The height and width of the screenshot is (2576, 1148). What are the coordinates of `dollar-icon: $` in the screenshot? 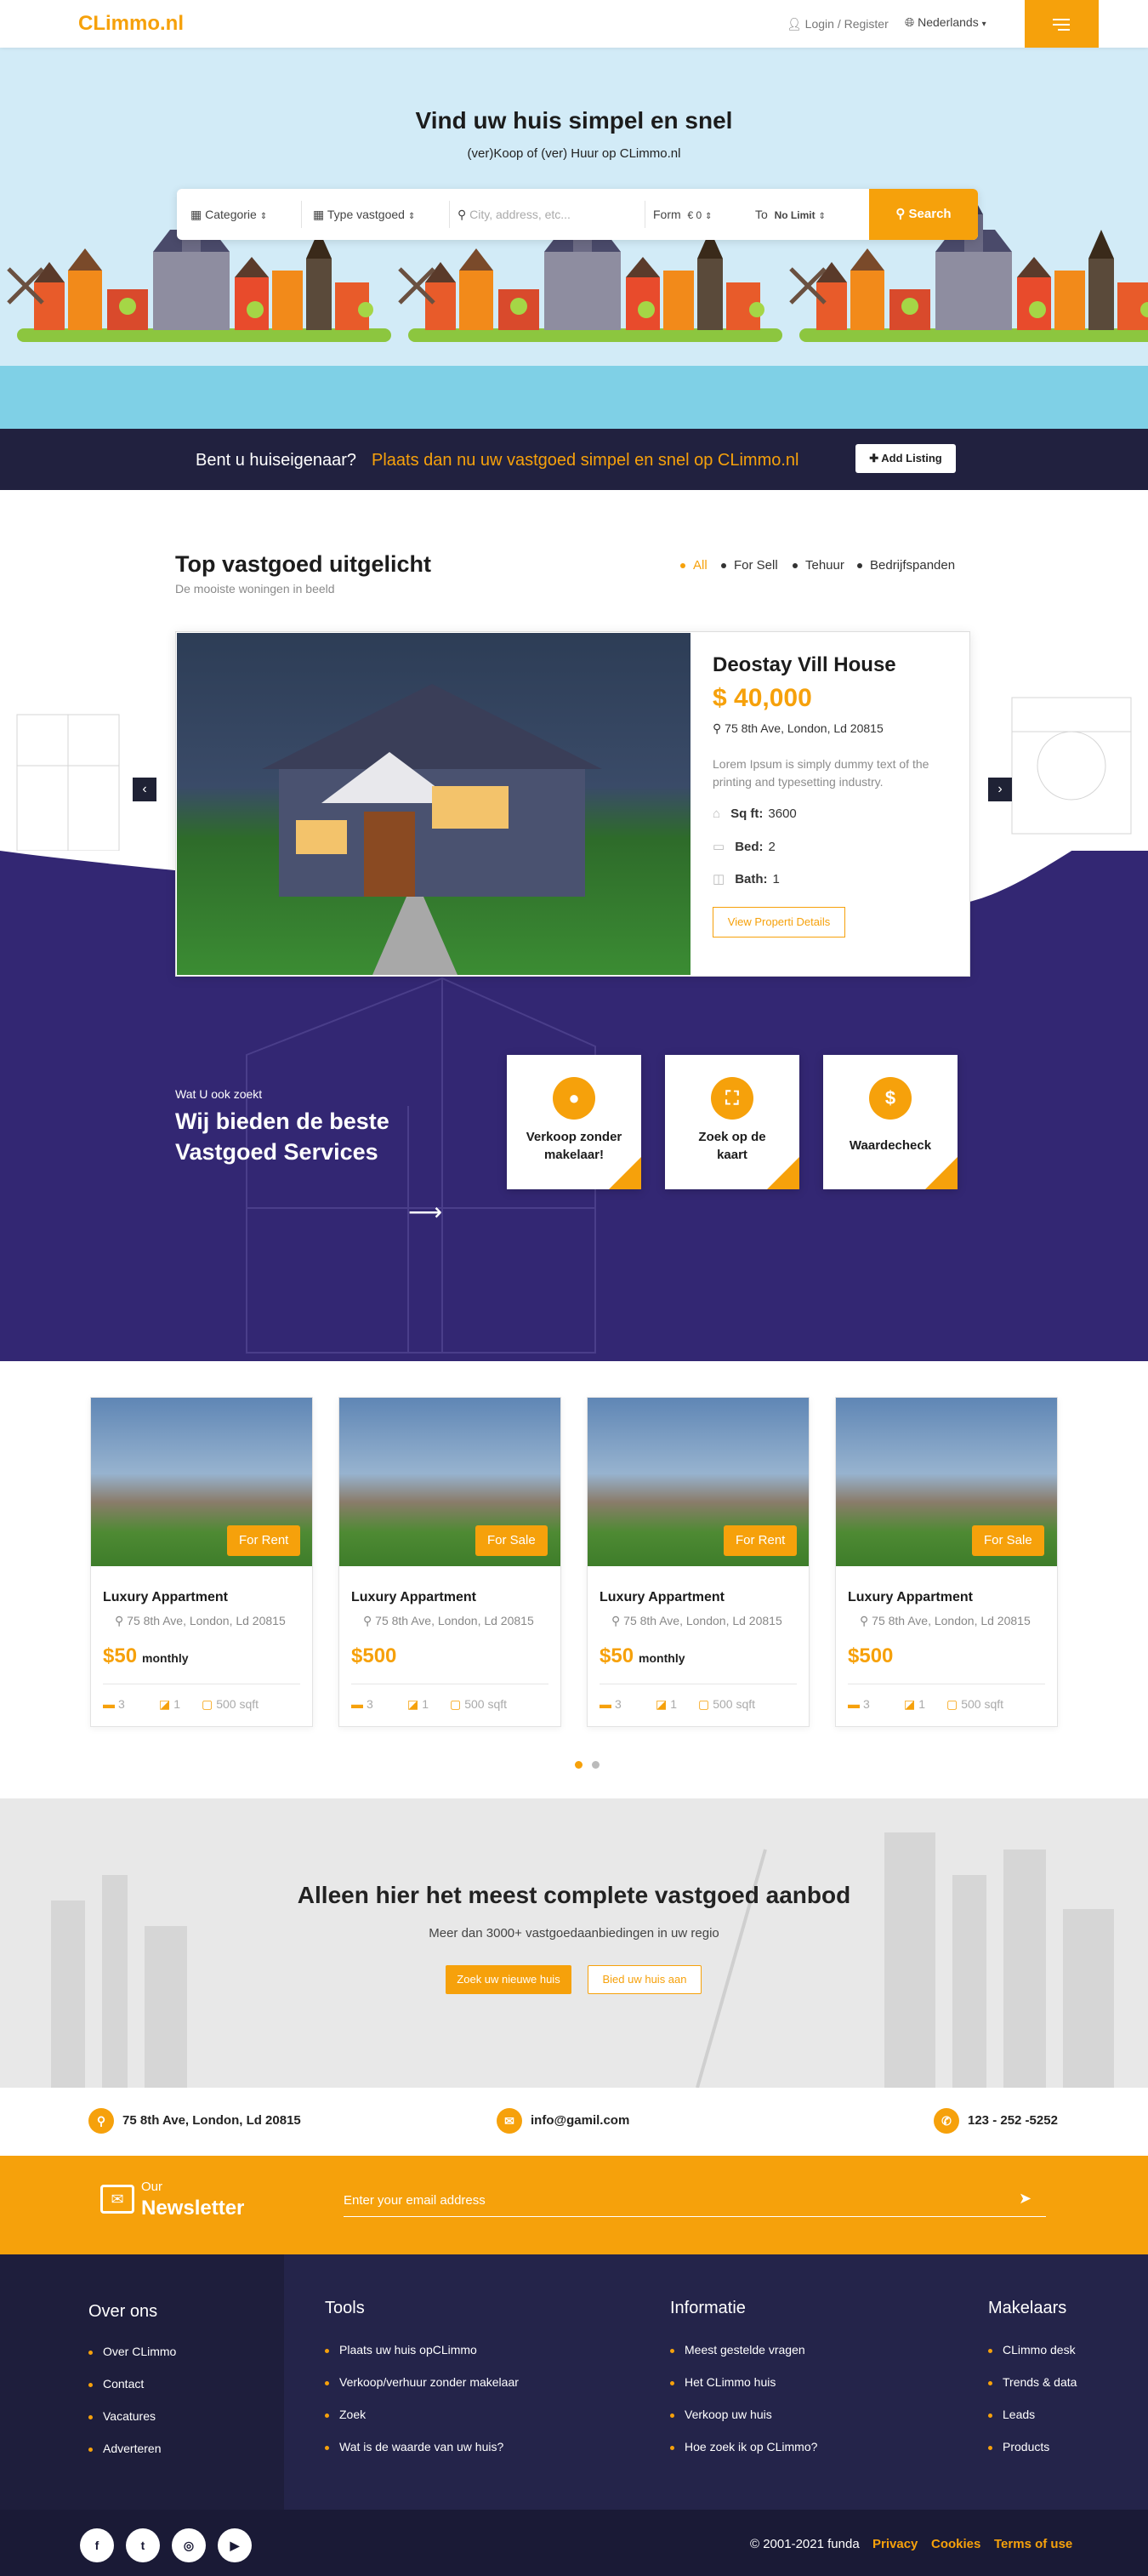 It's located at (890, 1098).